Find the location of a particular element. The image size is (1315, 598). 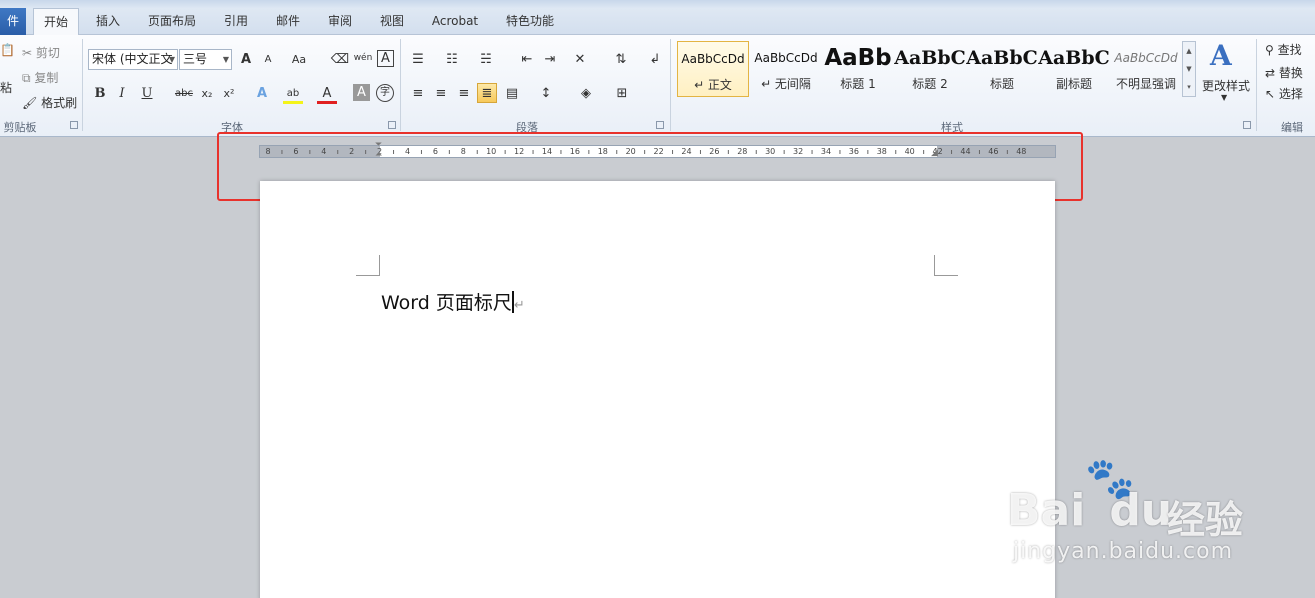

cursor-icon: ↖ is located at coordinates (1270, 94).